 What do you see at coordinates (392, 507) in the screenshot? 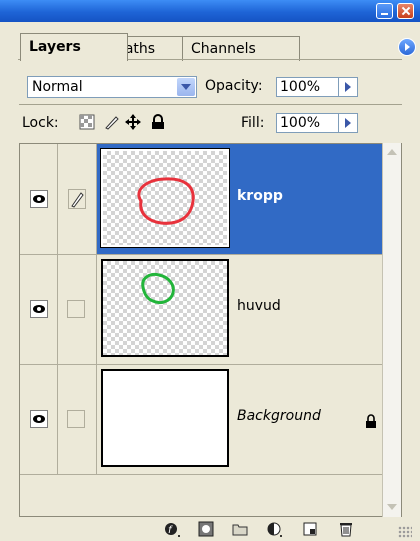
I see `scroll-down-icon` at bounding box center [392, 507].